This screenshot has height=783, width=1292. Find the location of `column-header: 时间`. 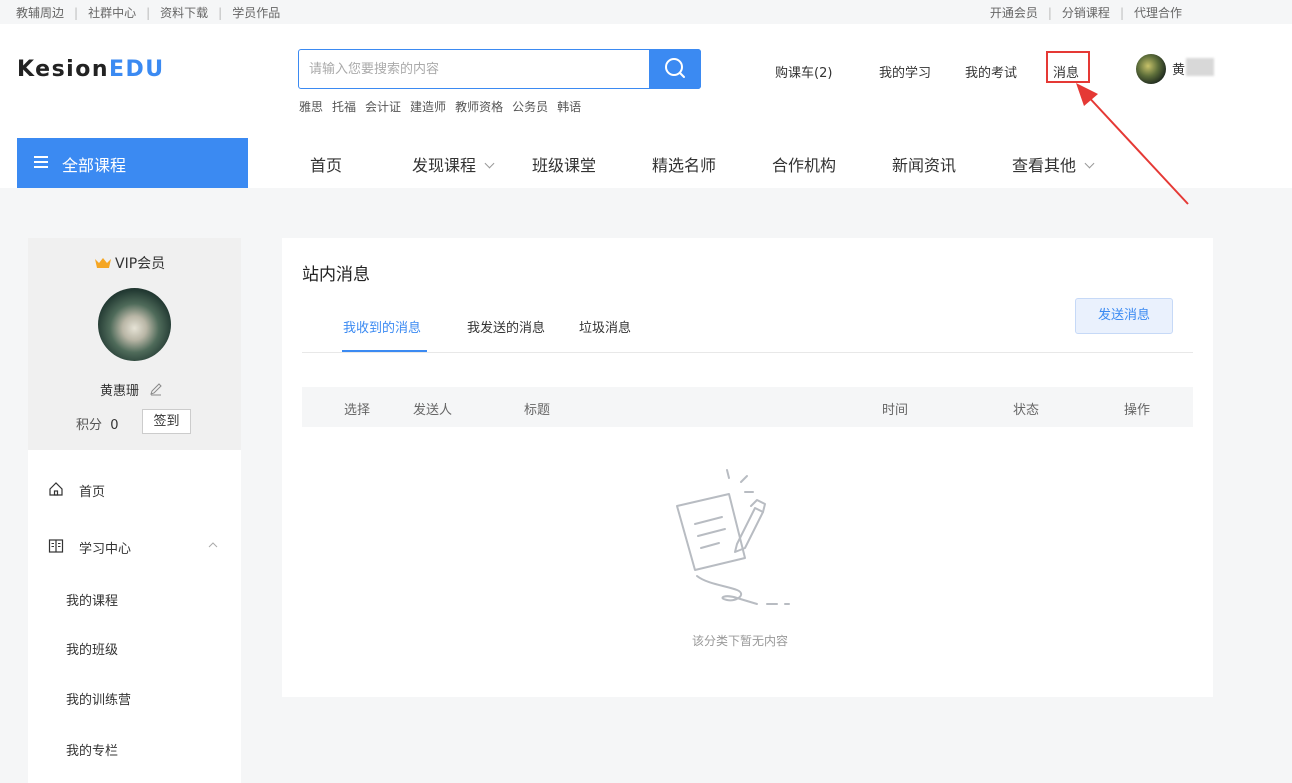

column-header: 时间 is located at coordinates (895, 410).